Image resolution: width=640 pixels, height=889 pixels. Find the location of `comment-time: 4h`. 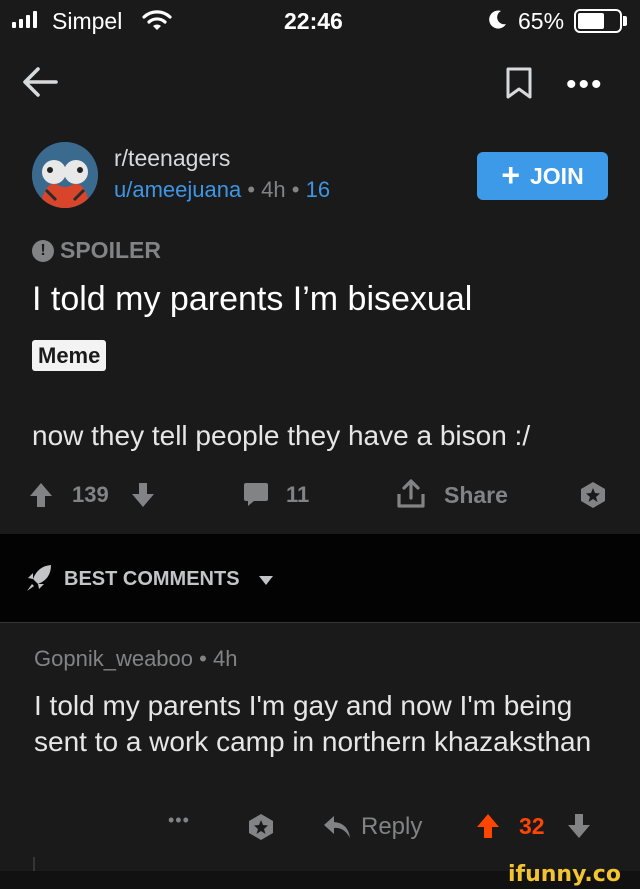

comment-time: 4h is located at coordinates (225, 658).